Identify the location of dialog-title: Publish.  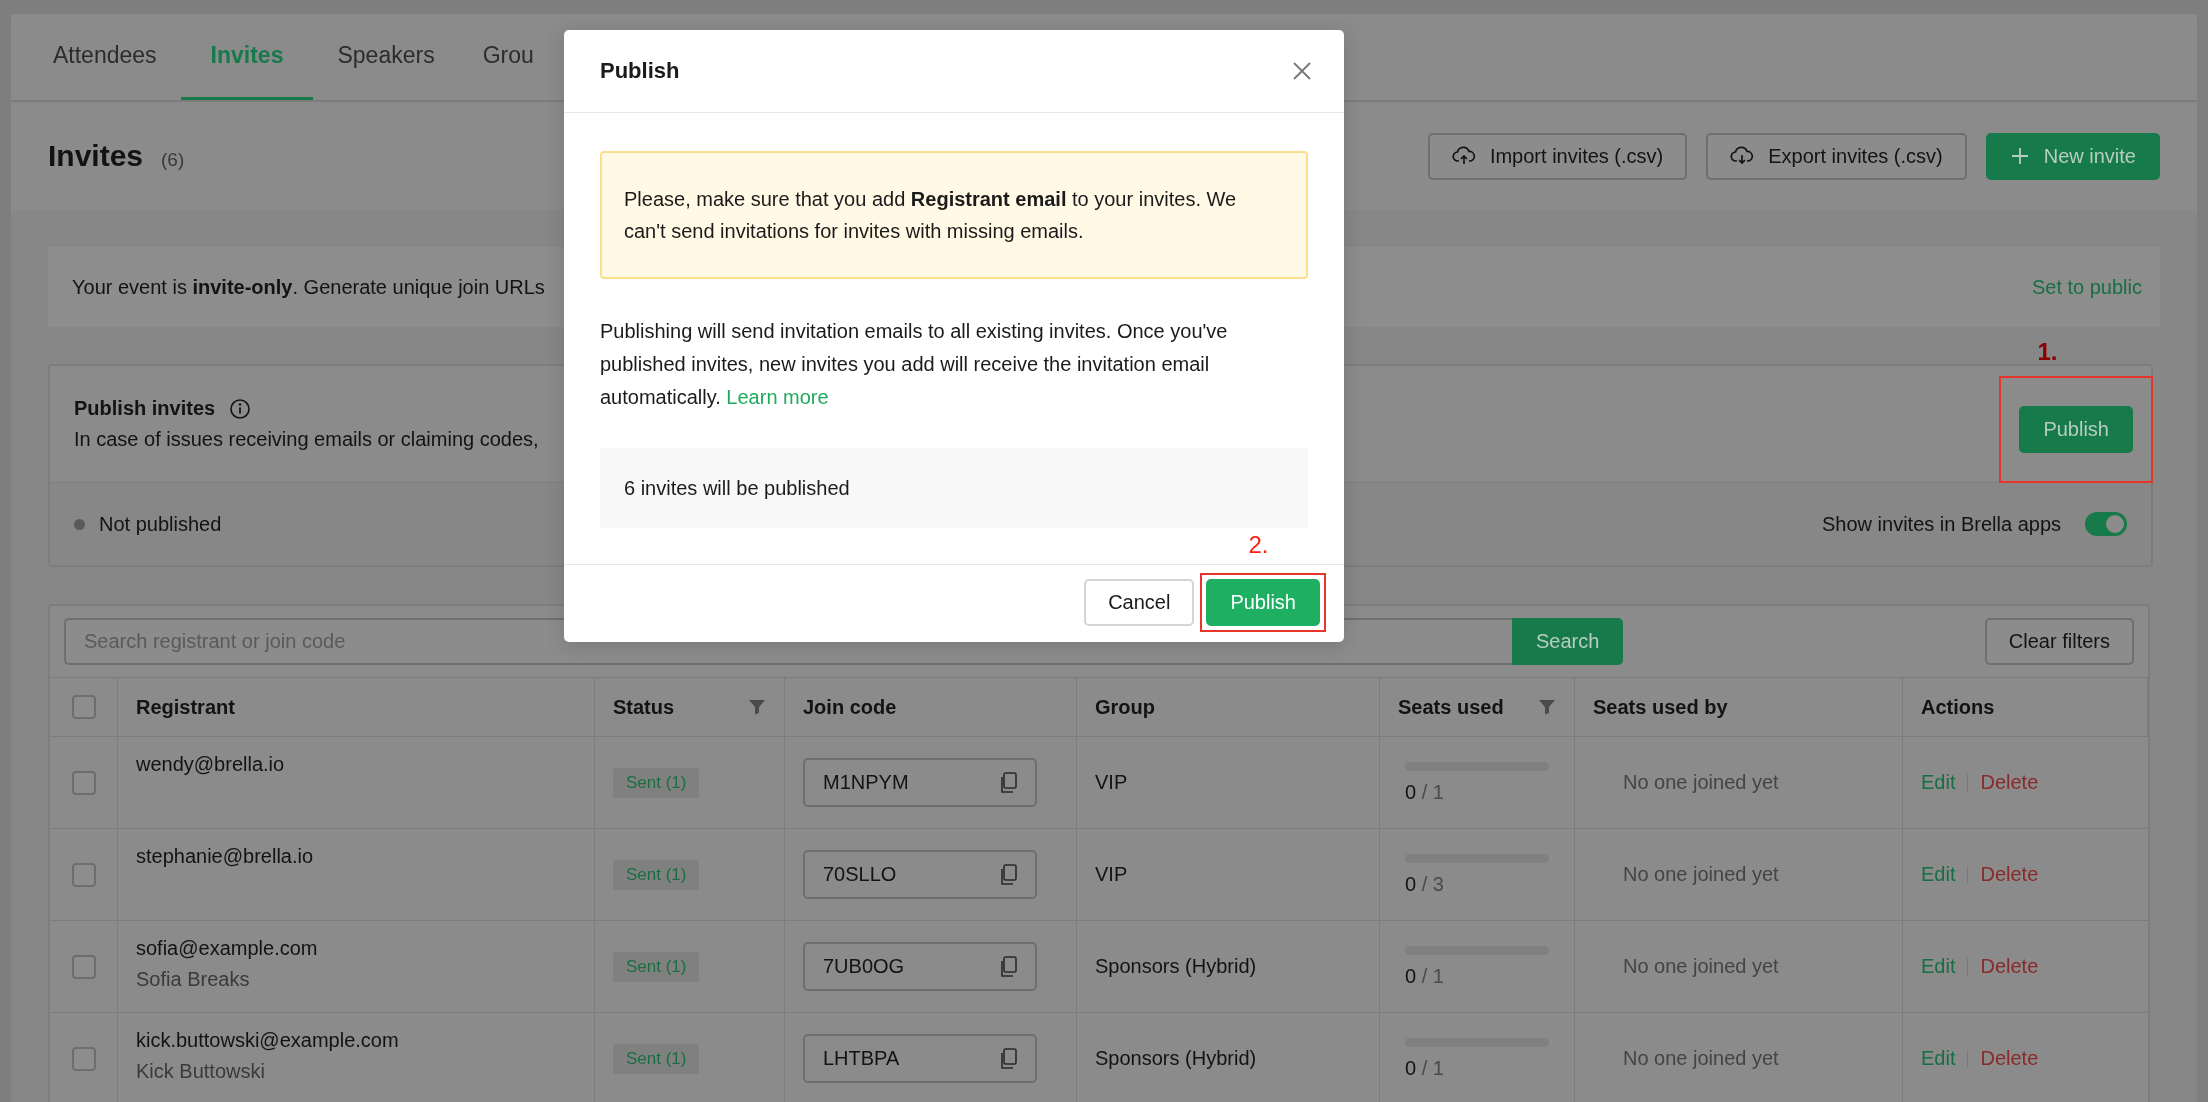
(640, 71).